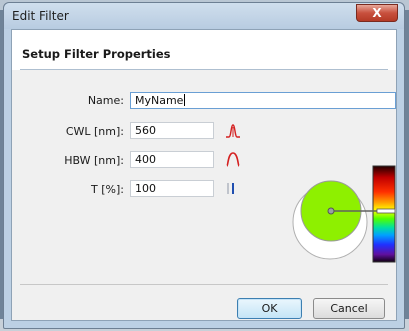  Describe the element at coordinates (204, 69) in the screenshot. I see `header-divider` at that location.